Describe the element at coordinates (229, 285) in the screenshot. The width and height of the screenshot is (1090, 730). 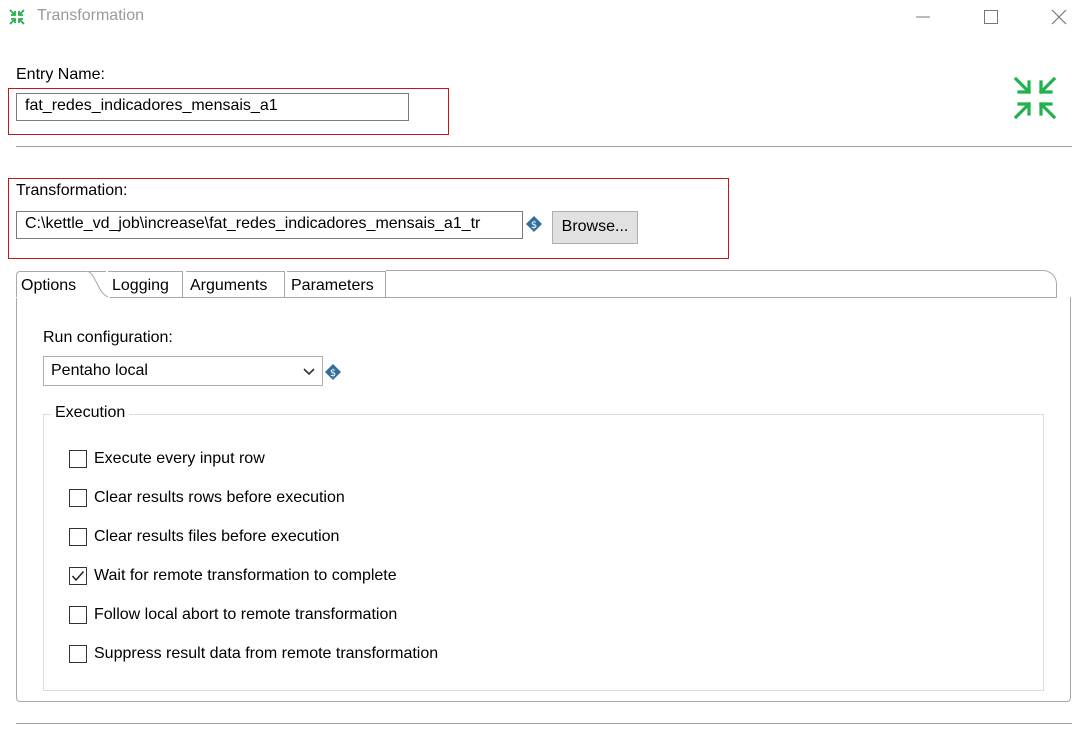
I see `tab-arguments-label: Arguments` at that location.